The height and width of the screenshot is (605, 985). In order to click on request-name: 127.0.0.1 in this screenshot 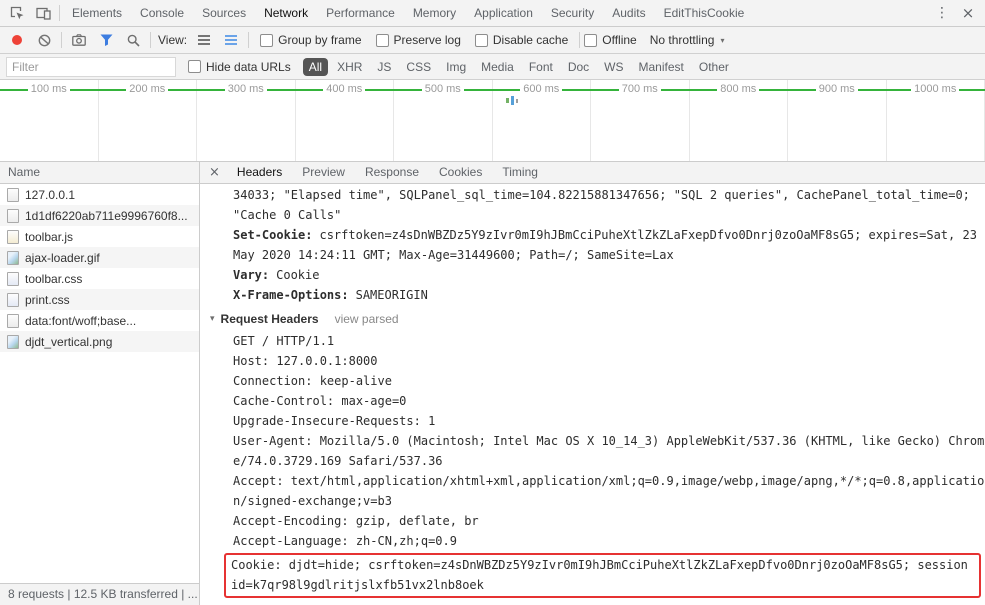, I will do `click(50, 194)`.